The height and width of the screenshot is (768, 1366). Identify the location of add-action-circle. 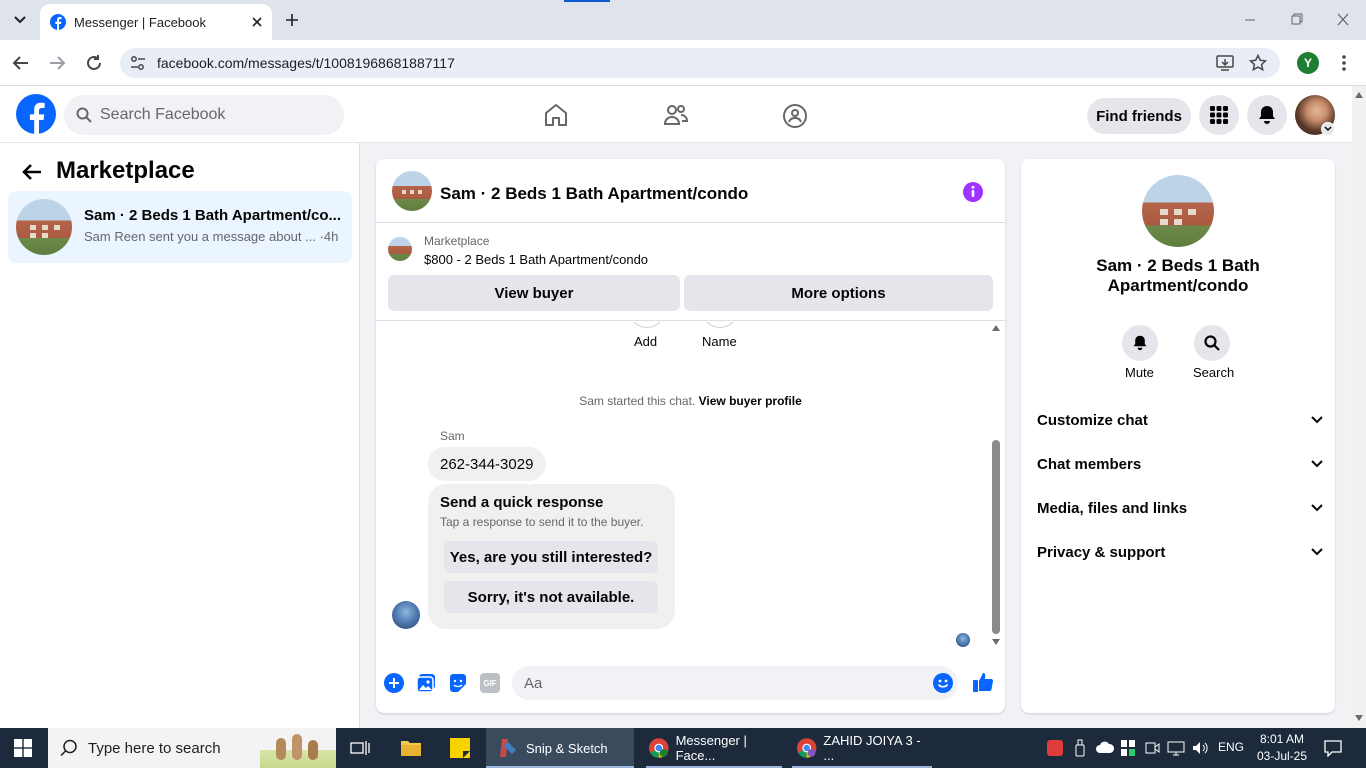
(647, 325).